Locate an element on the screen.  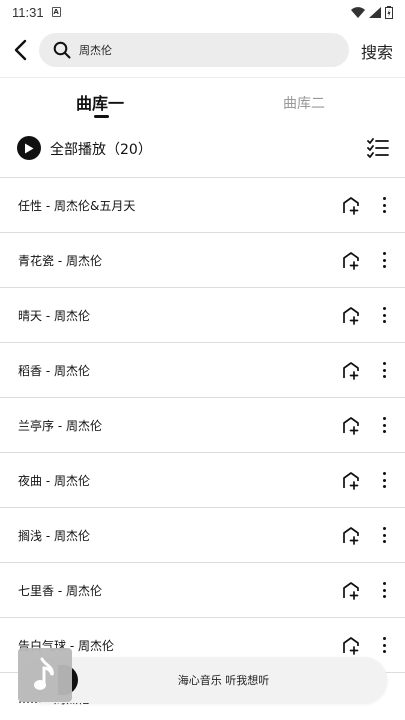
song-title: 青花瓷 - 周杰伦 is located at coordinates (60, 261).